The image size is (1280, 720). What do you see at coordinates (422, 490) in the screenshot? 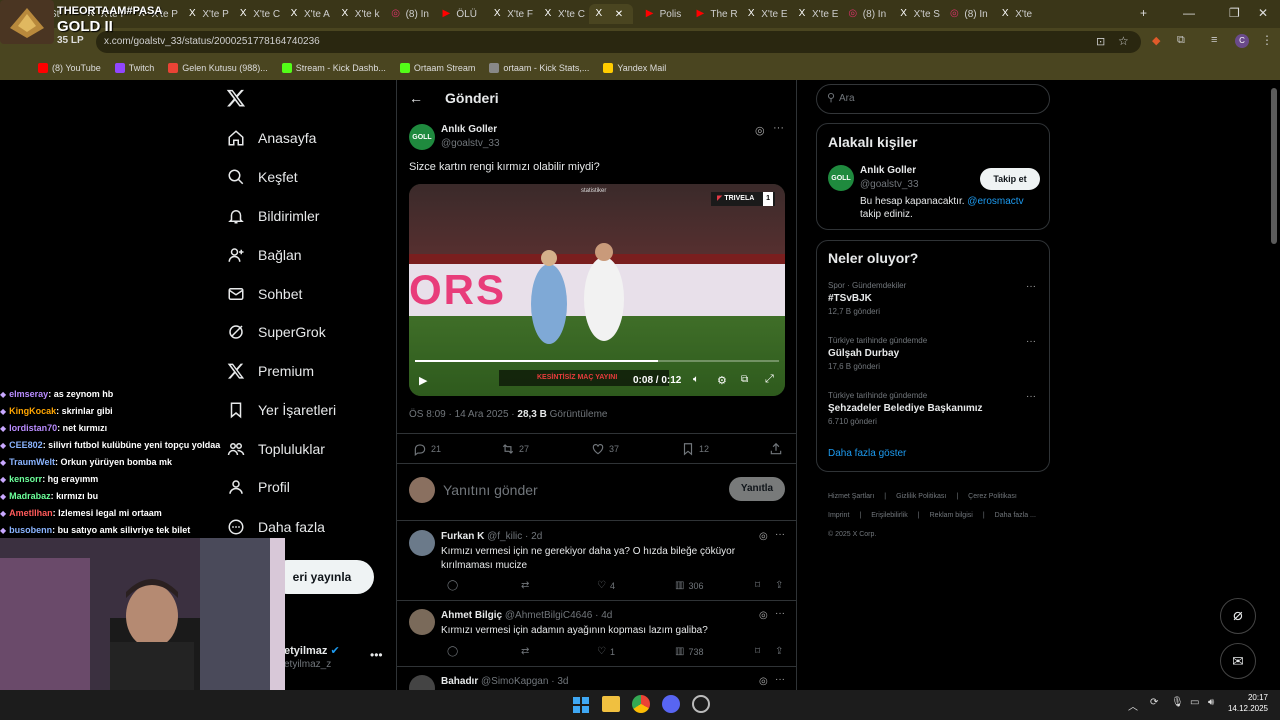
I see `user-avatar` at bounding box center [422, 490].